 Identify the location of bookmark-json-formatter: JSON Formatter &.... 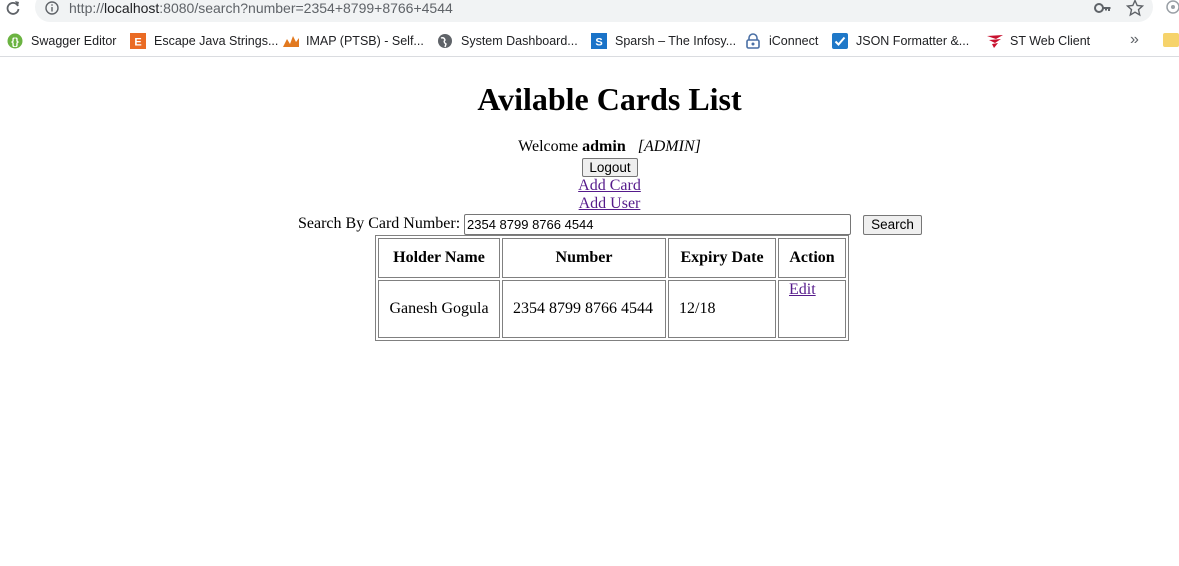
(900, 41).